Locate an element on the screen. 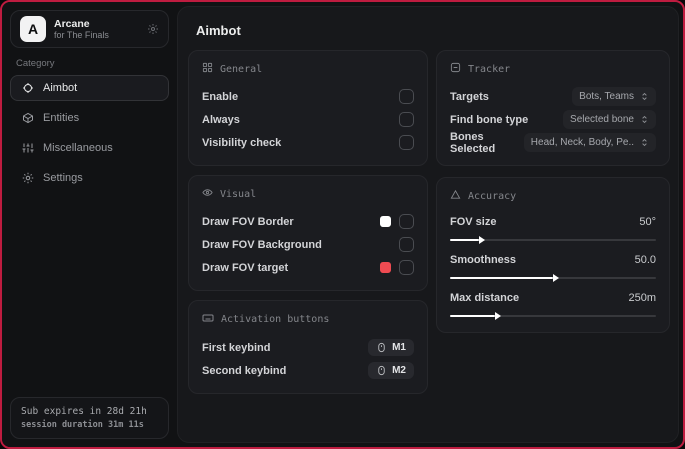 The height and width of the screenshot is (449, 685). card-header-label: Accuracy is located at coordinates (492, 196).